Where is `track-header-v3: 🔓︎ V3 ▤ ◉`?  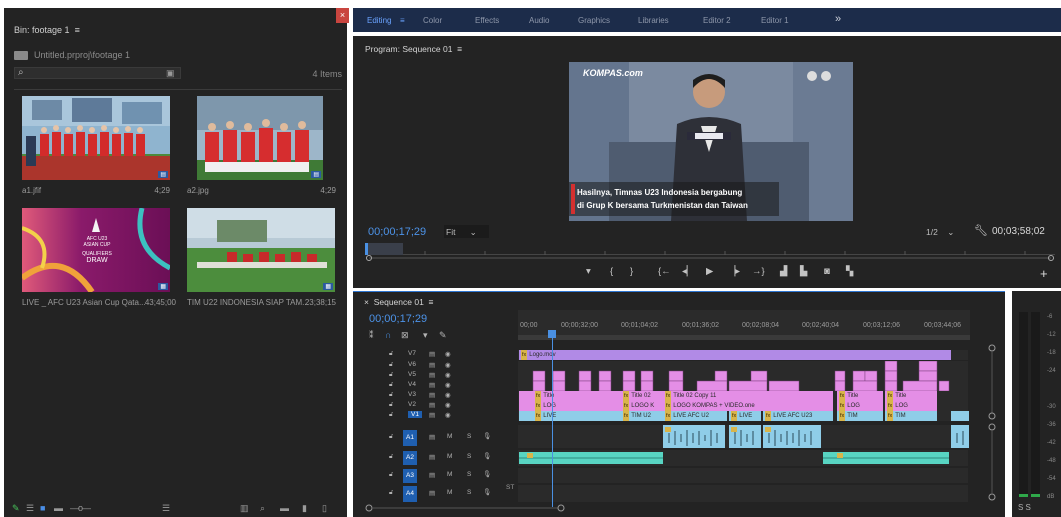 track-header-v3: 🔓︎ V3 ▤ ◉ is located at coordinates (450, 396).